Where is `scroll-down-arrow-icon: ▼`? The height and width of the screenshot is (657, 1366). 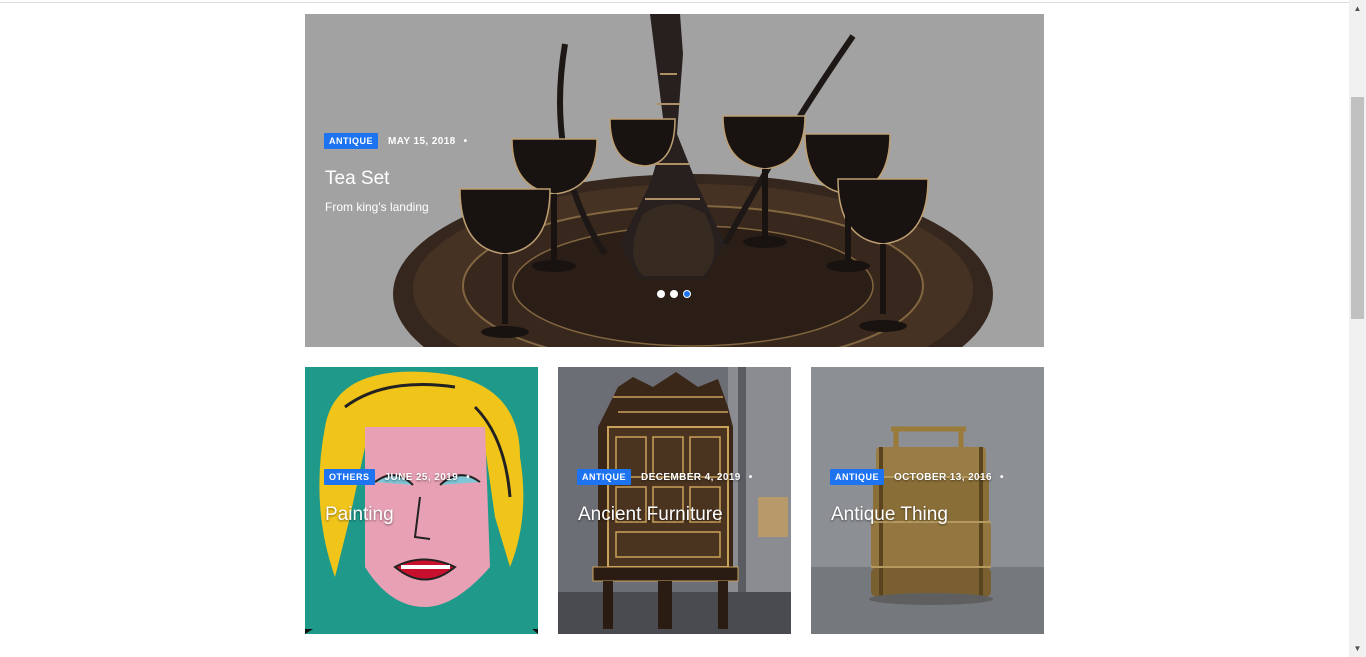 scroll-down-arrow-icon: ▼ is located at coordinates (1357, 648).